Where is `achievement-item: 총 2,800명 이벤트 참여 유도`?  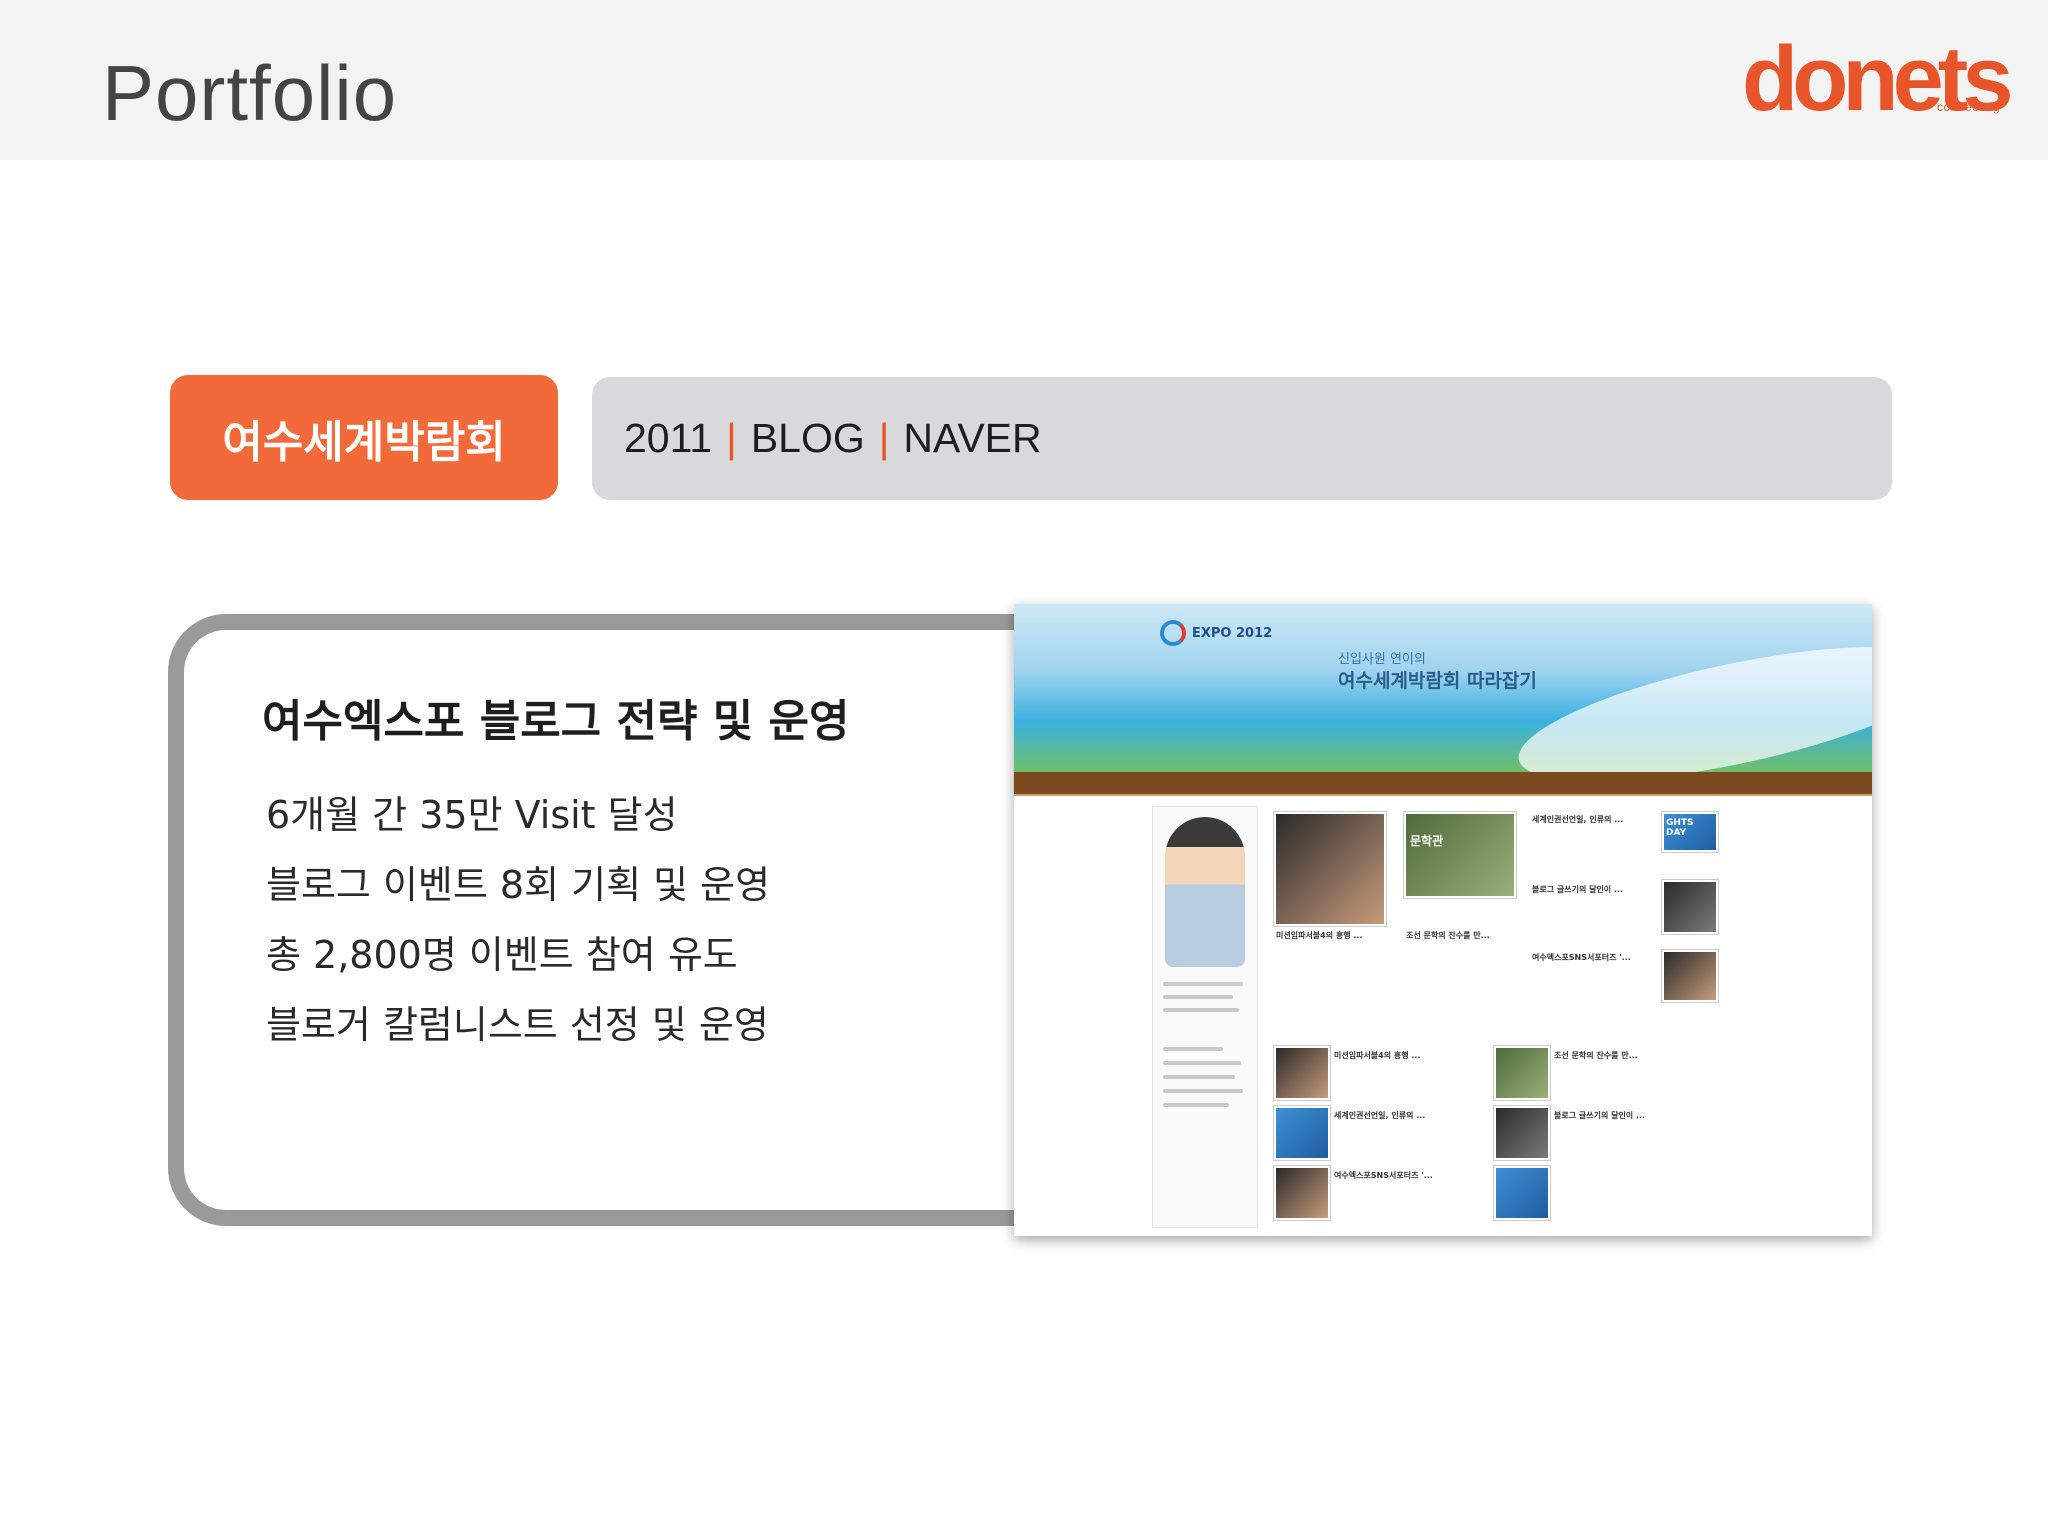 achievement-item: 총 2,800명 이벤트 참여 유도 is located at coordinates (502, 955).